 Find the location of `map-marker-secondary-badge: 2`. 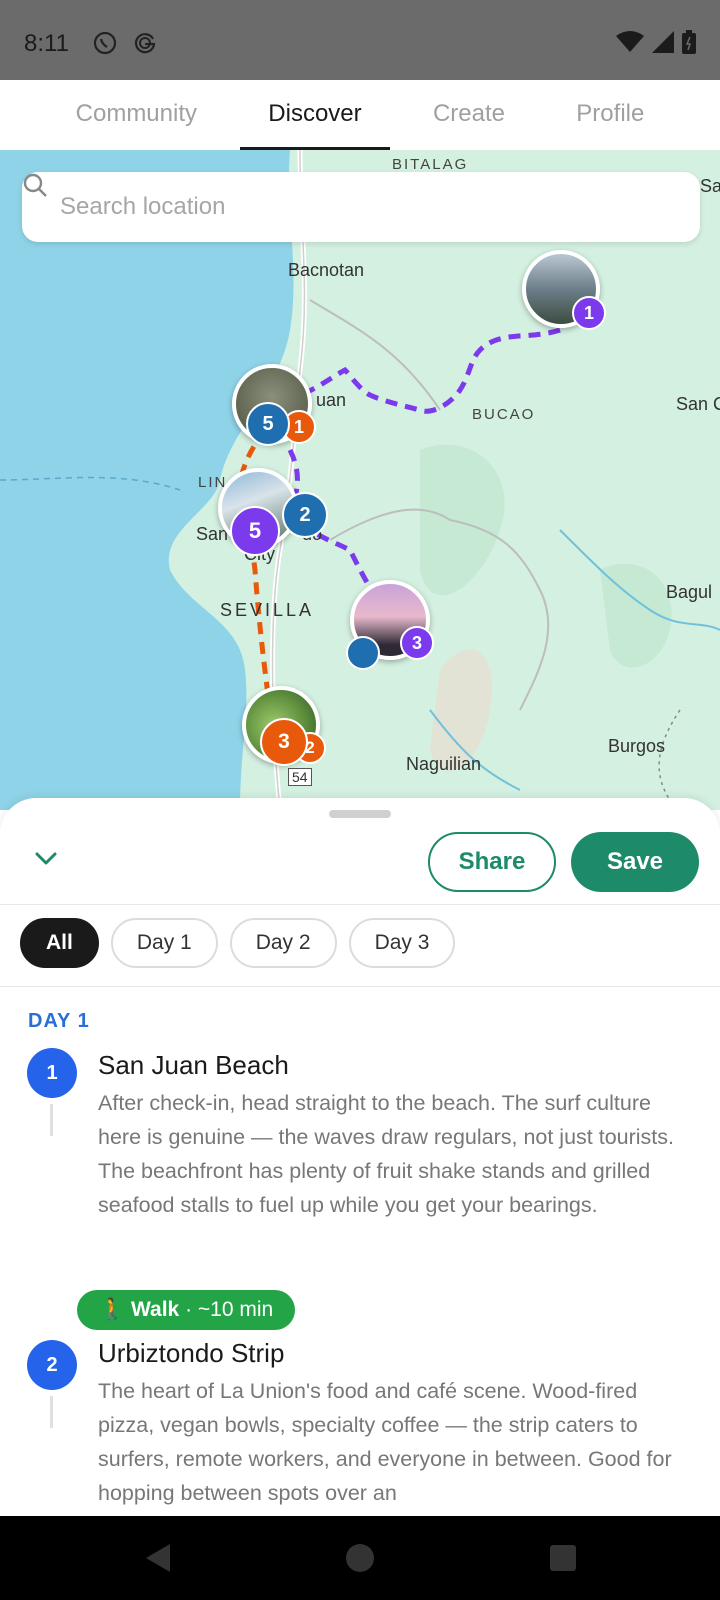

map-marker-secondary-badge: 2 is located at coordinates (305, 515).